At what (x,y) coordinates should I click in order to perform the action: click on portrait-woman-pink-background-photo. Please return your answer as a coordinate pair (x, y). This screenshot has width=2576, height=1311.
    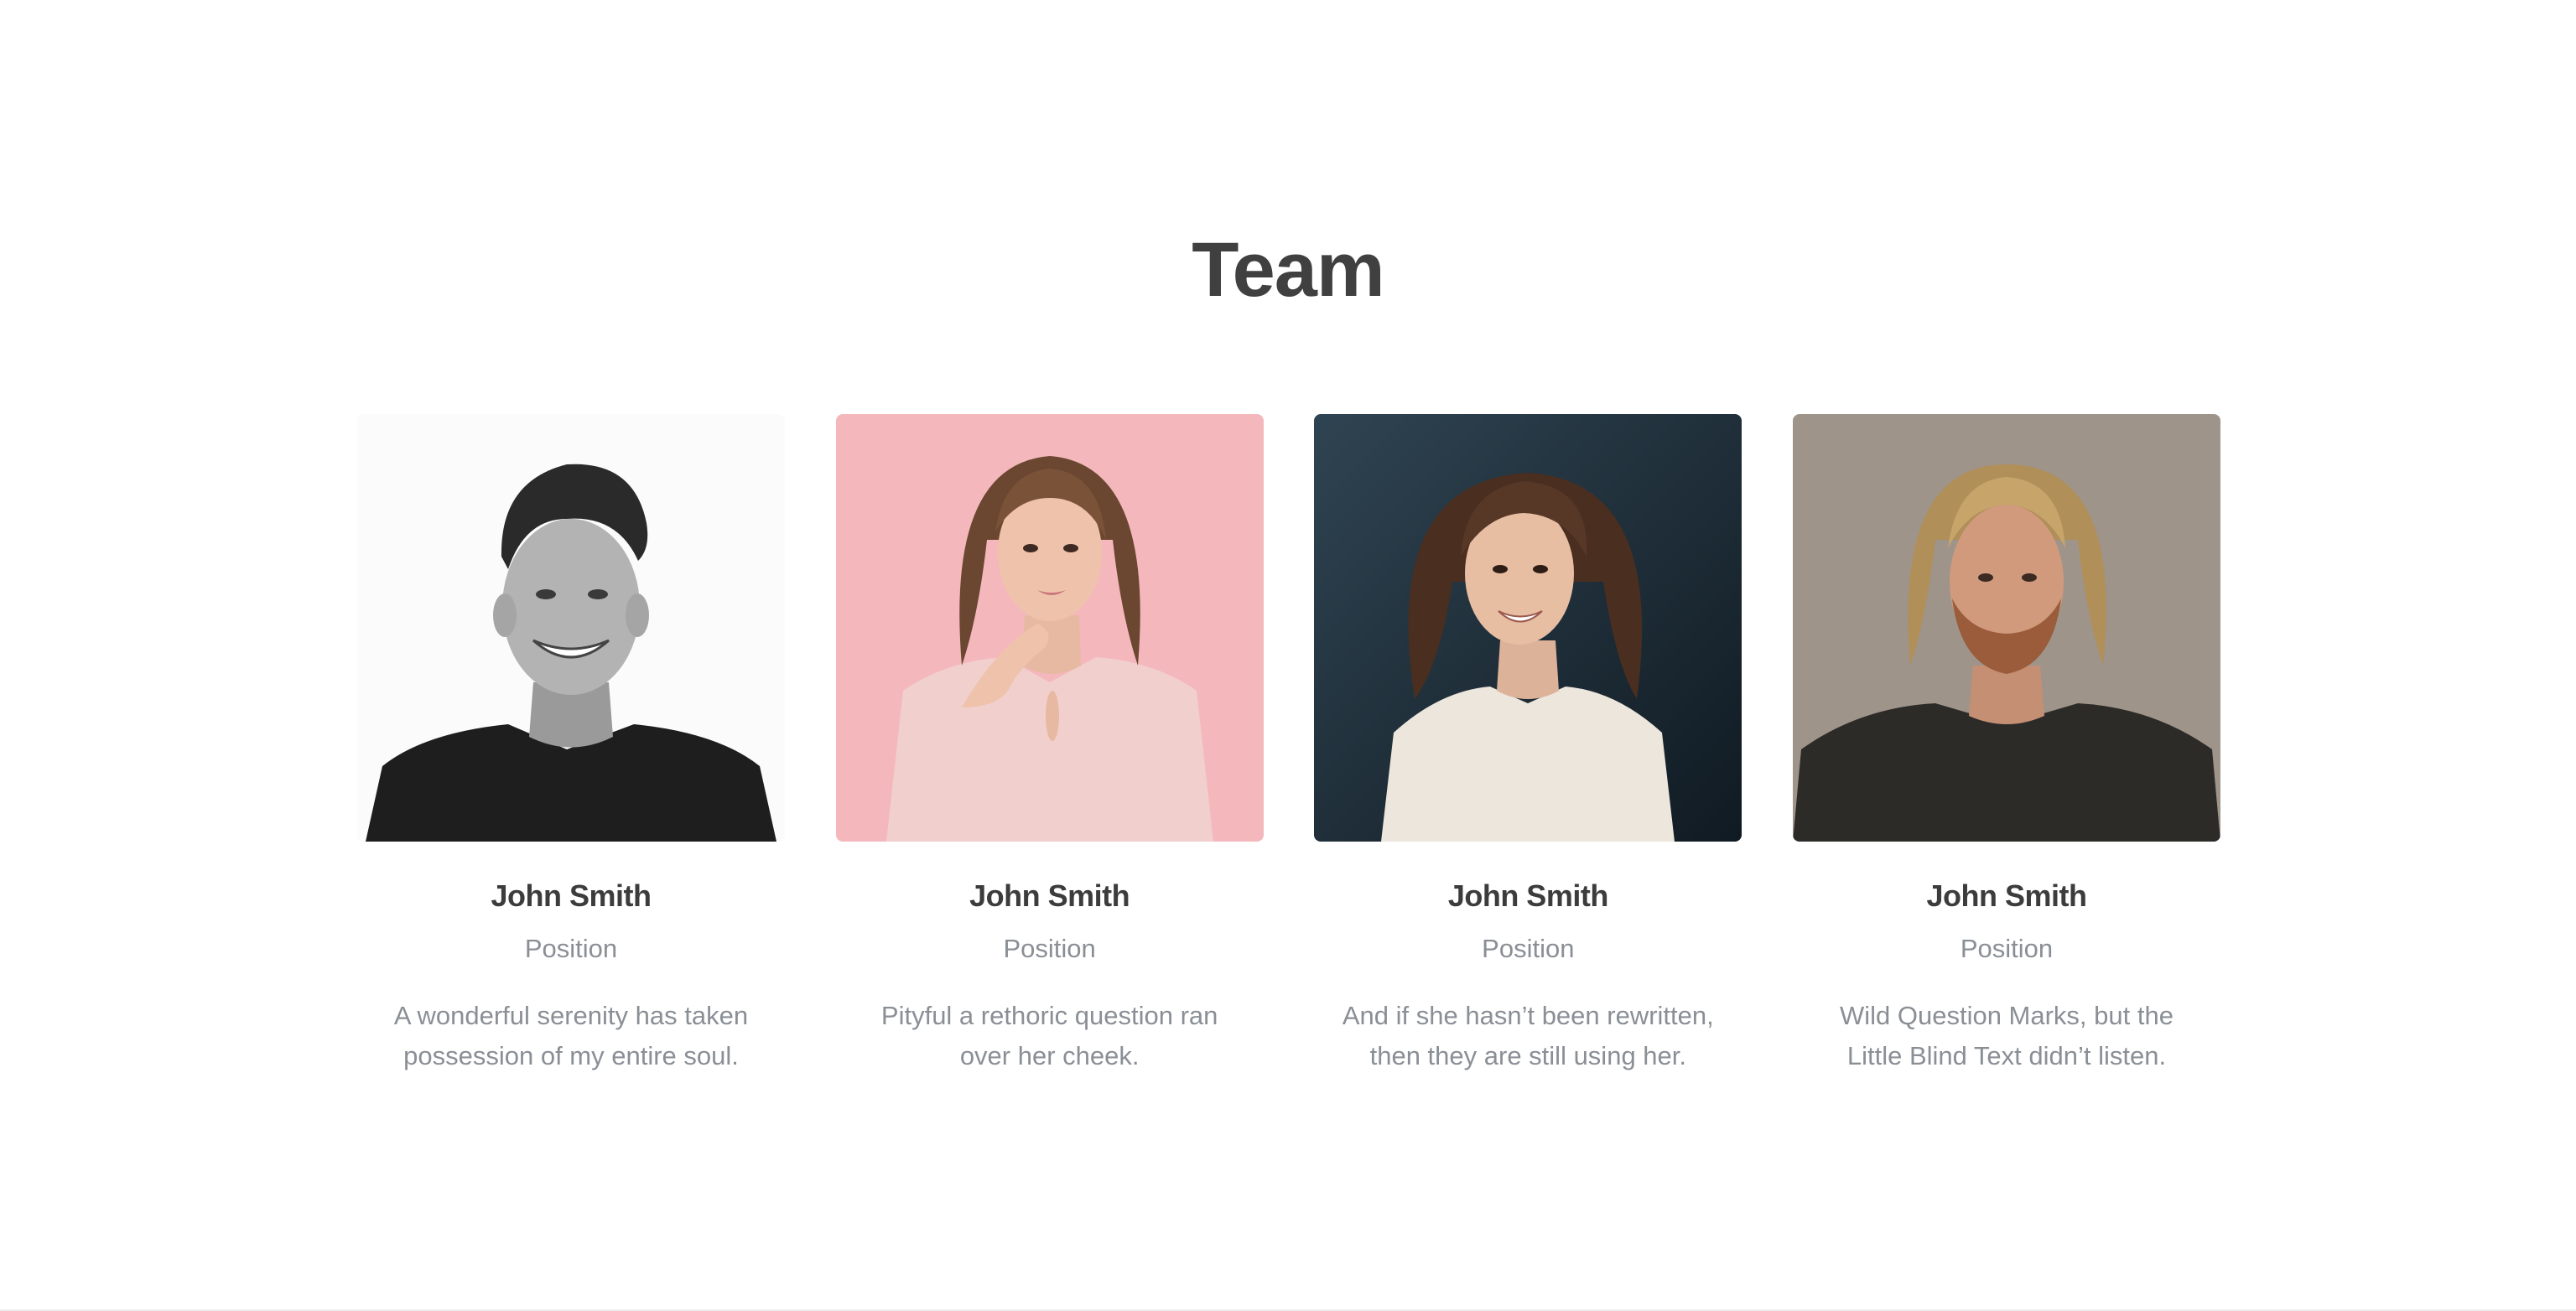
    Looking at the image, I should click on (1049, 628).